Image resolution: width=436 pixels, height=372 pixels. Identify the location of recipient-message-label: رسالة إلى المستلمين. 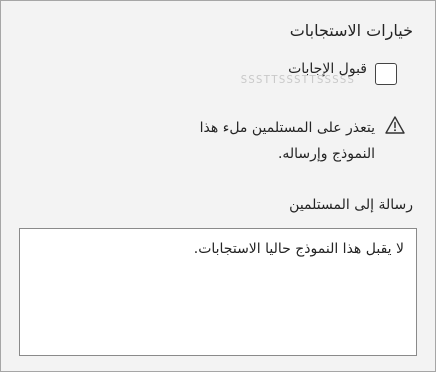
(351, 205).